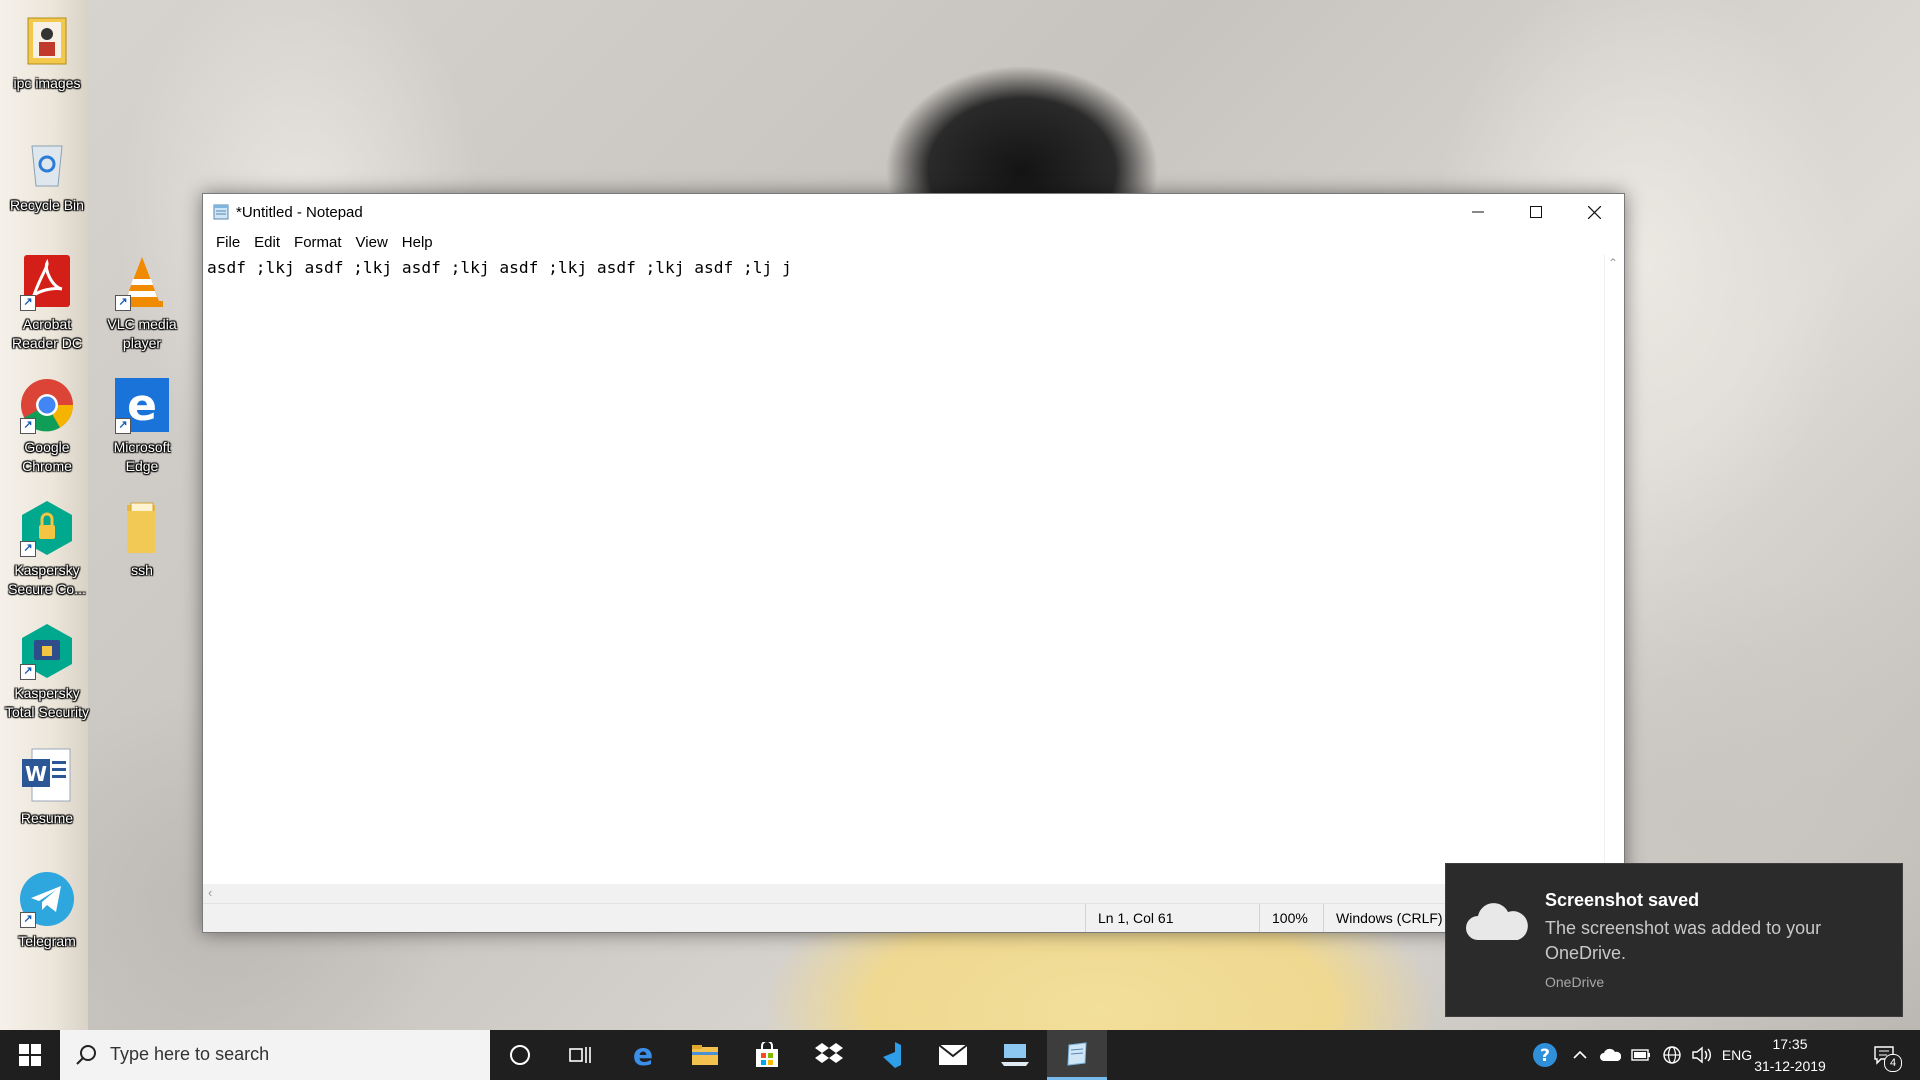 The width and height of the screenshot is (1920, 1080). What do you see at coordinates (86, 1055) in the screenshot?
I see `search-icon` at bounding box center [86, 1055].